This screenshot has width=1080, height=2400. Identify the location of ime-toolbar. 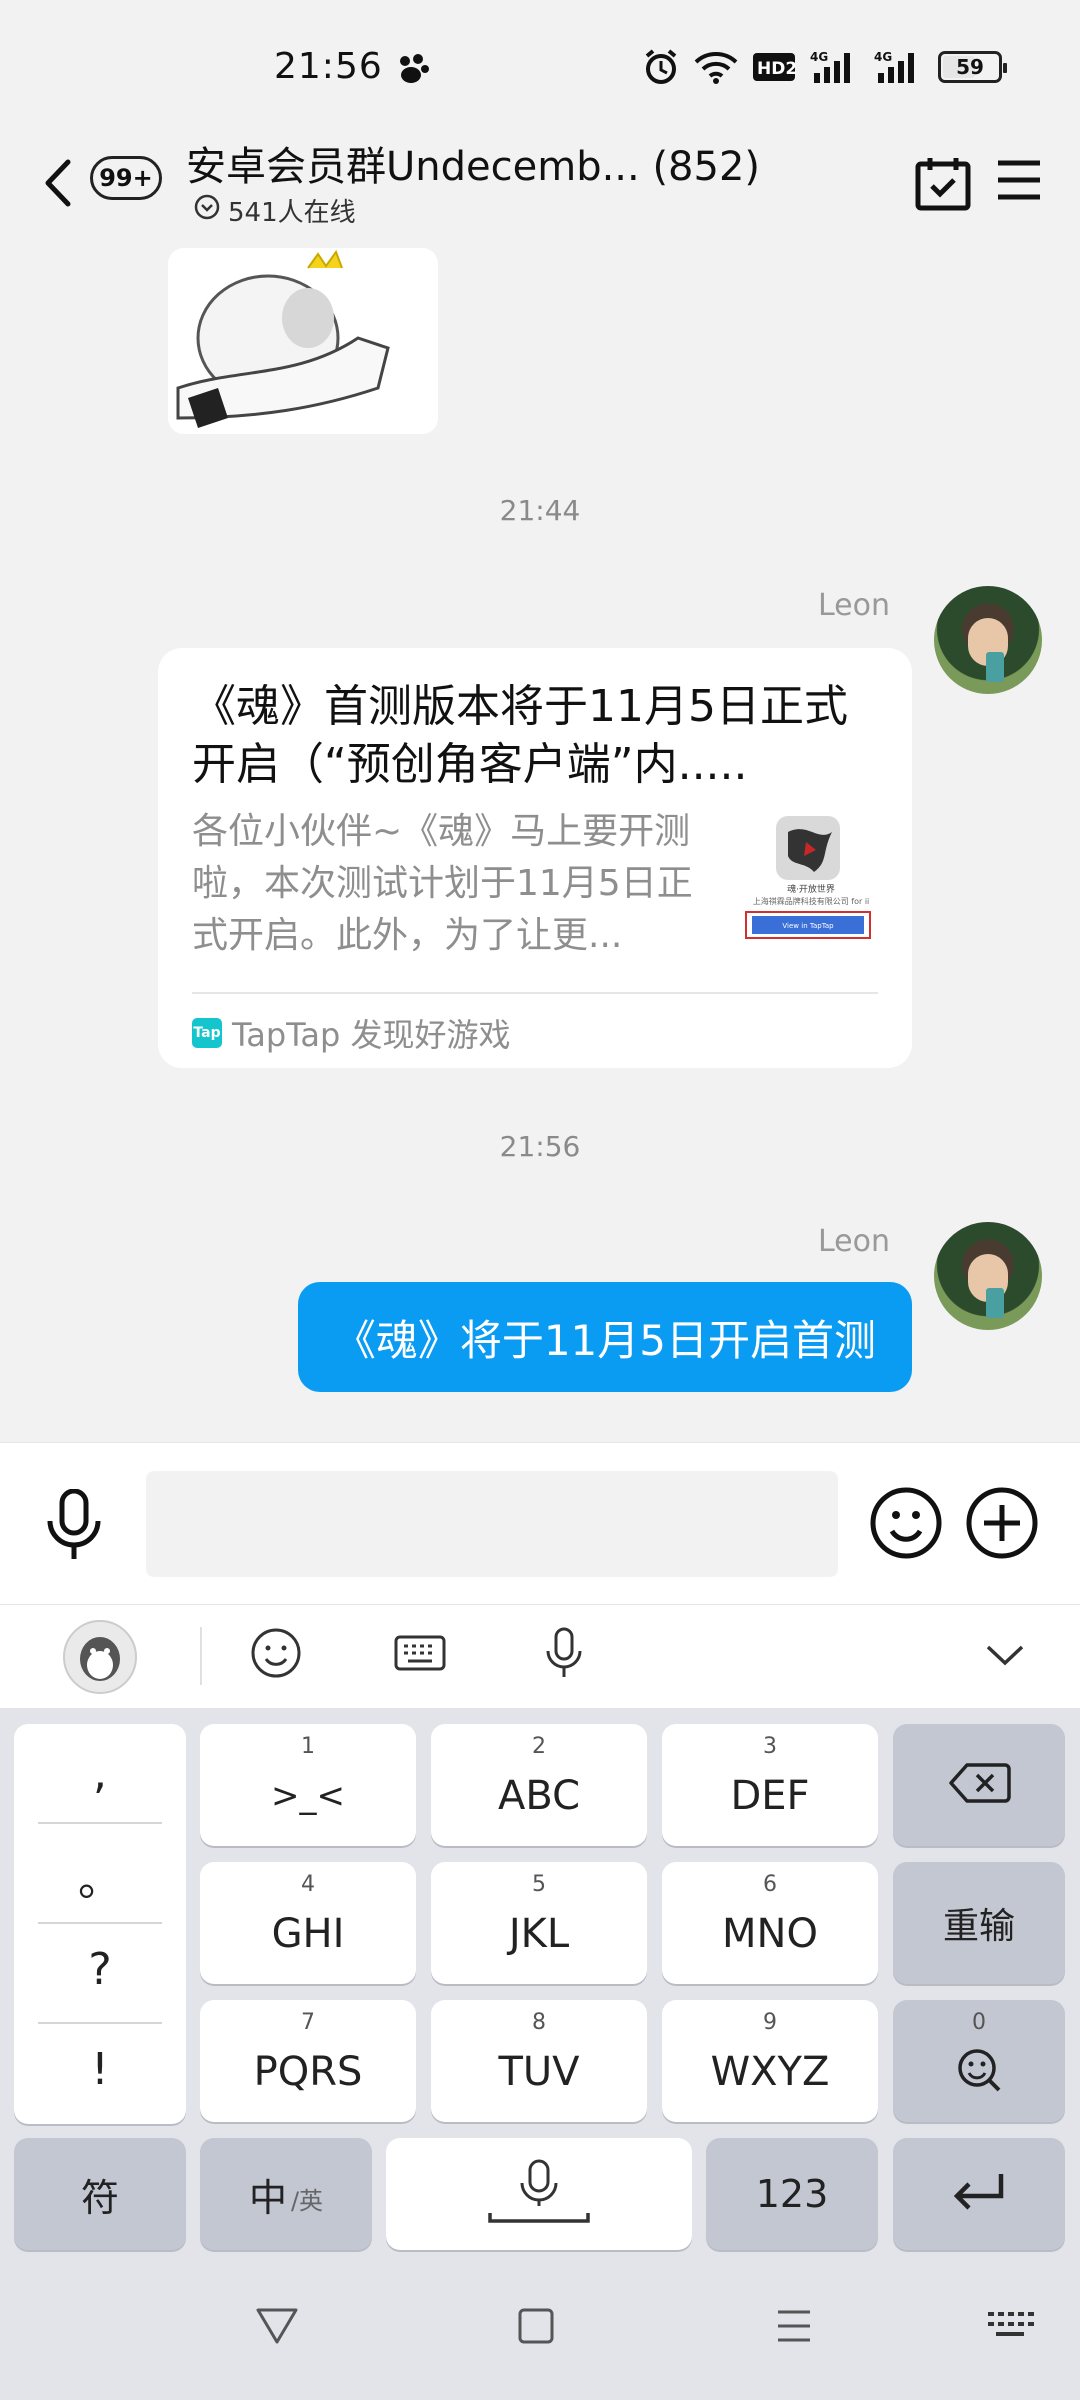
(540, 1656).